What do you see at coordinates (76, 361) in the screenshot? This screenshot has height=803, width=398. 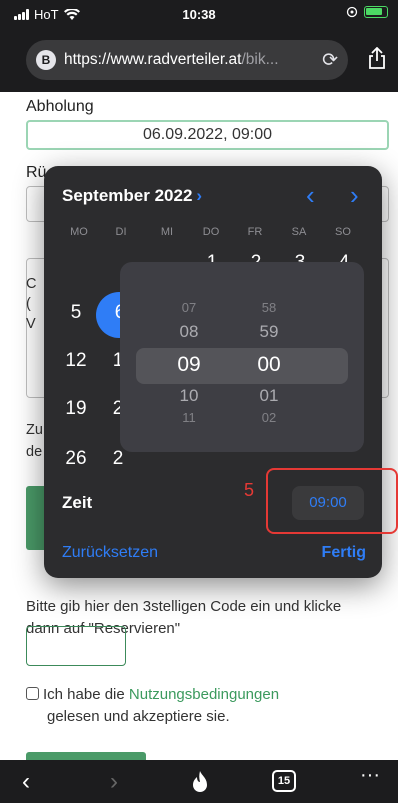 I see `day-cell: 12` at bounding box center [76, 361].